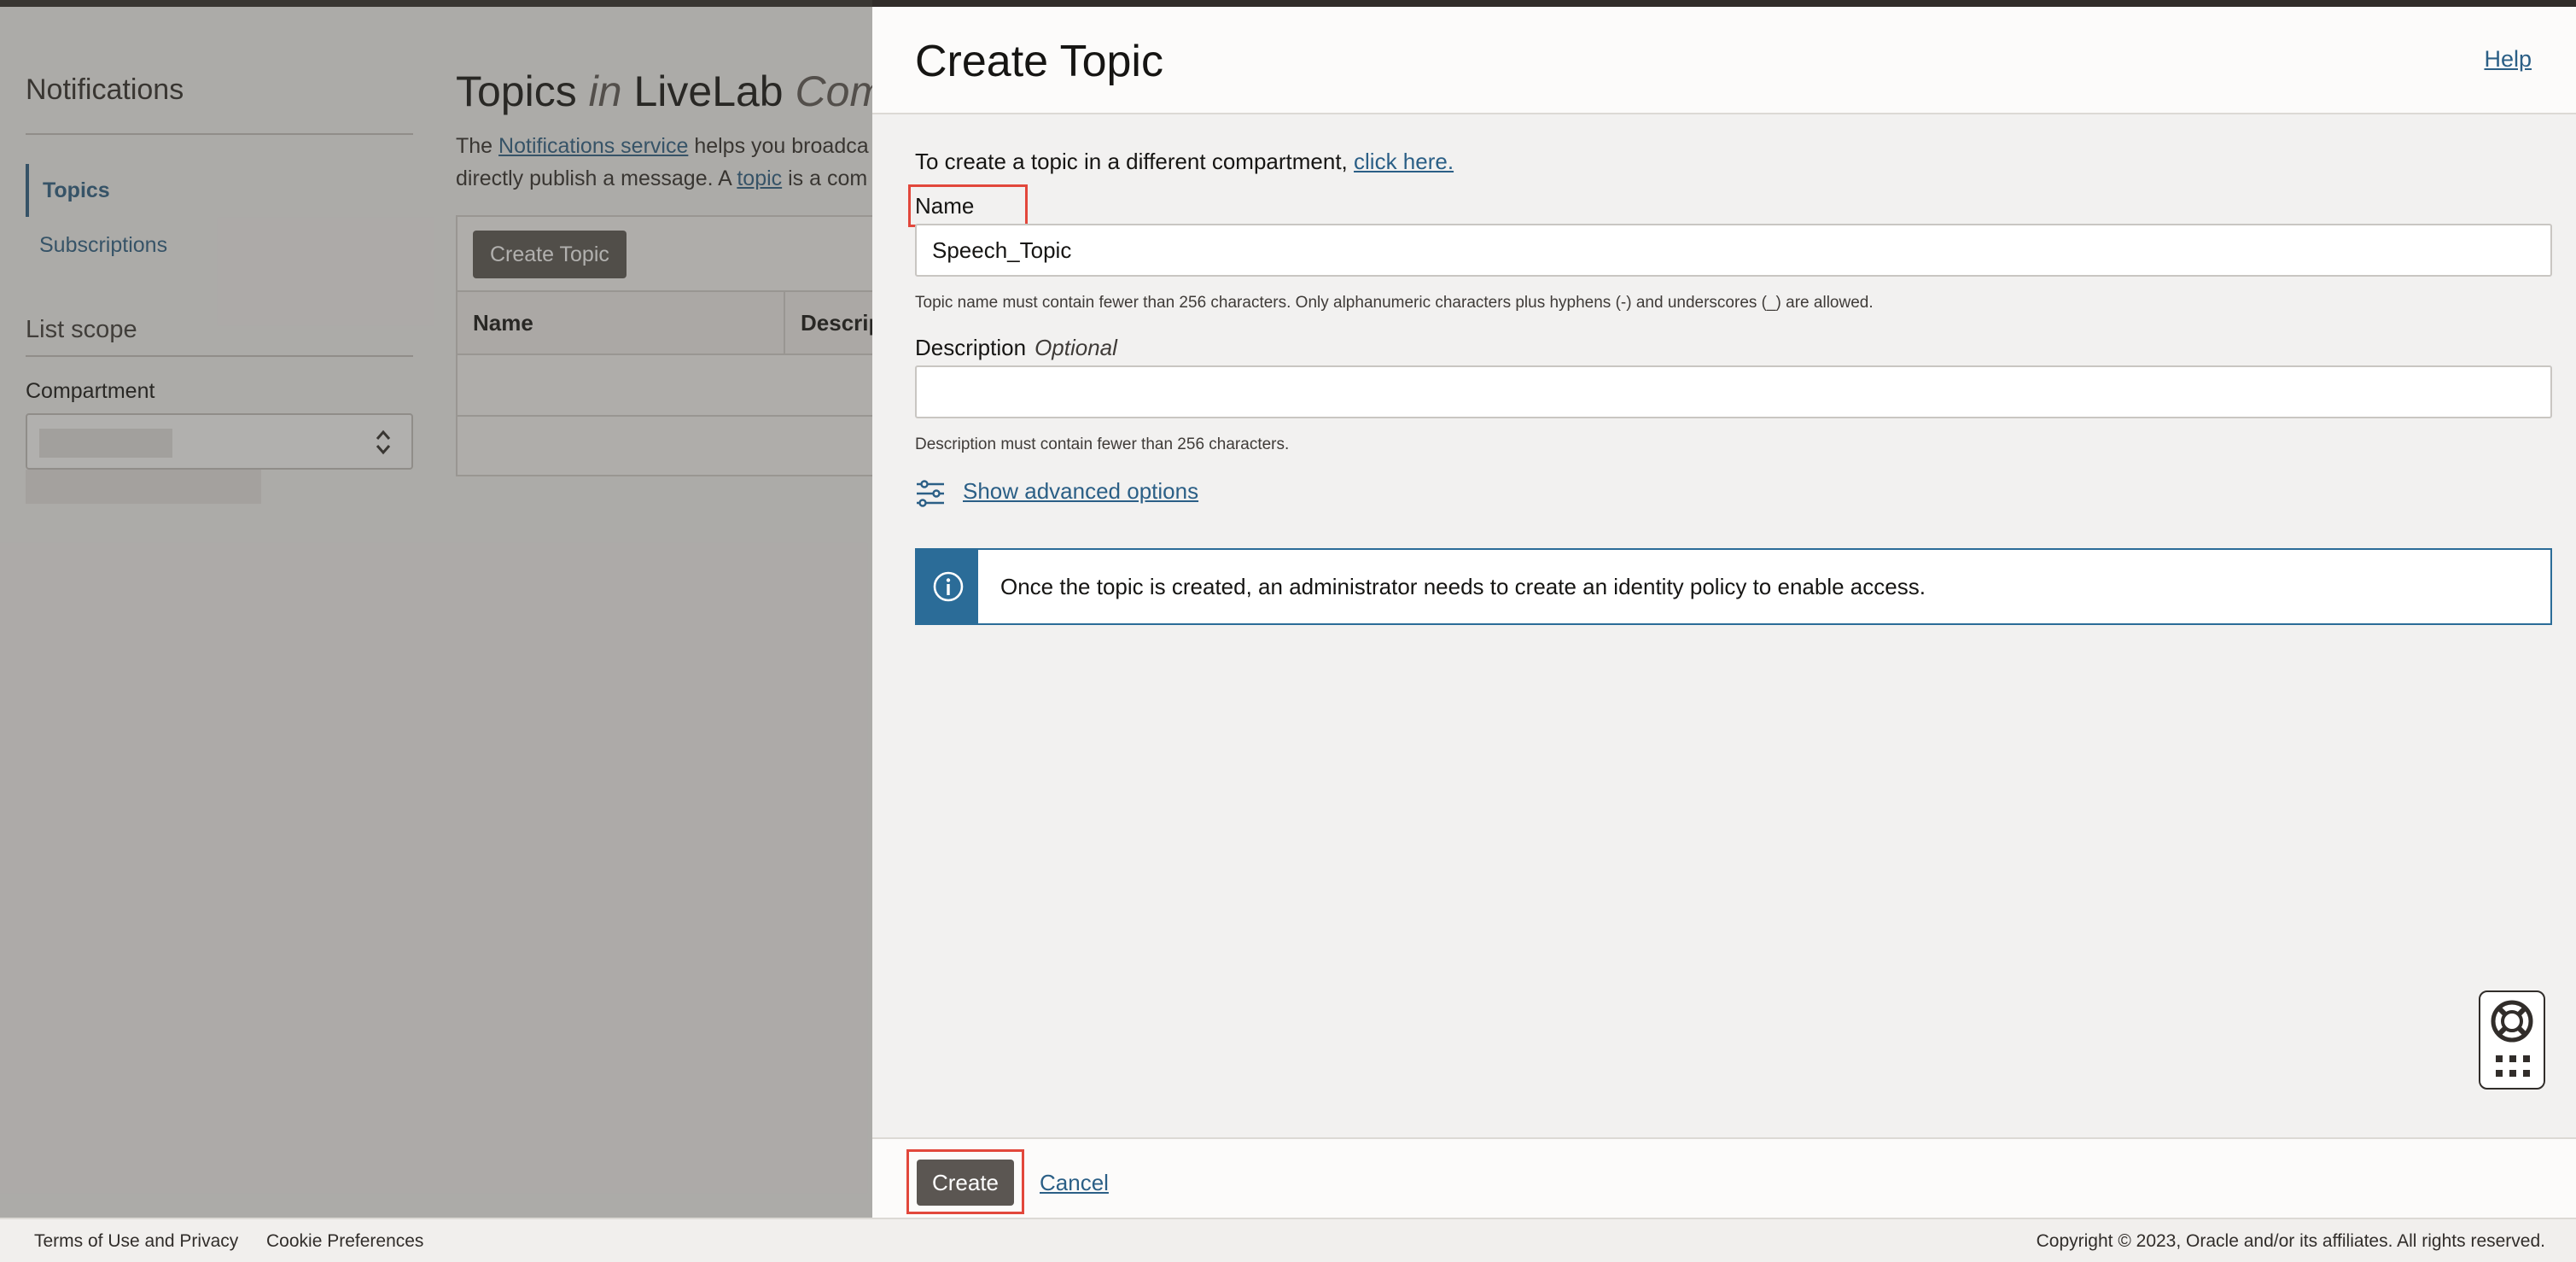 This screenshot has width=2576, height=1262. What do you see at coordinates (2508, 59) in the screenshot?
I see `help-link: Help` at bounding box center [2508, 59].